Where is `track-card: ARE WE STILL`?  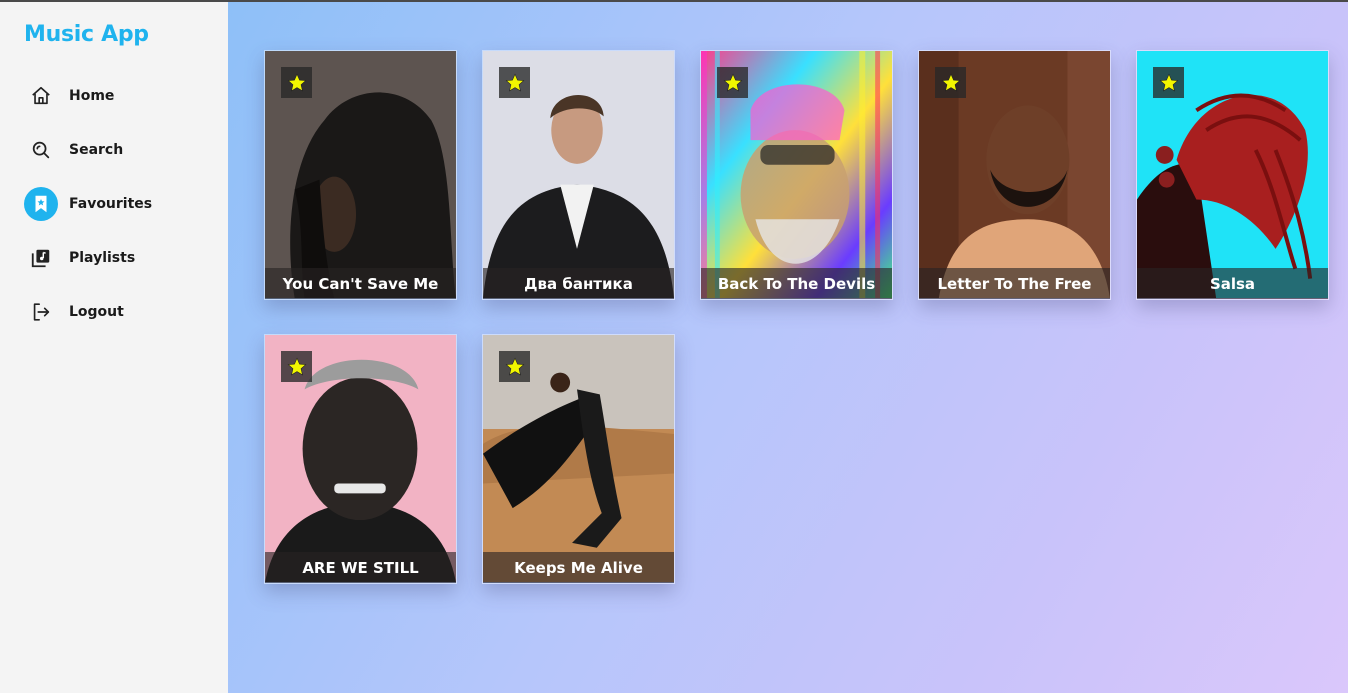 track-card: ARE WE STILL is located at coordinates (360, 459).